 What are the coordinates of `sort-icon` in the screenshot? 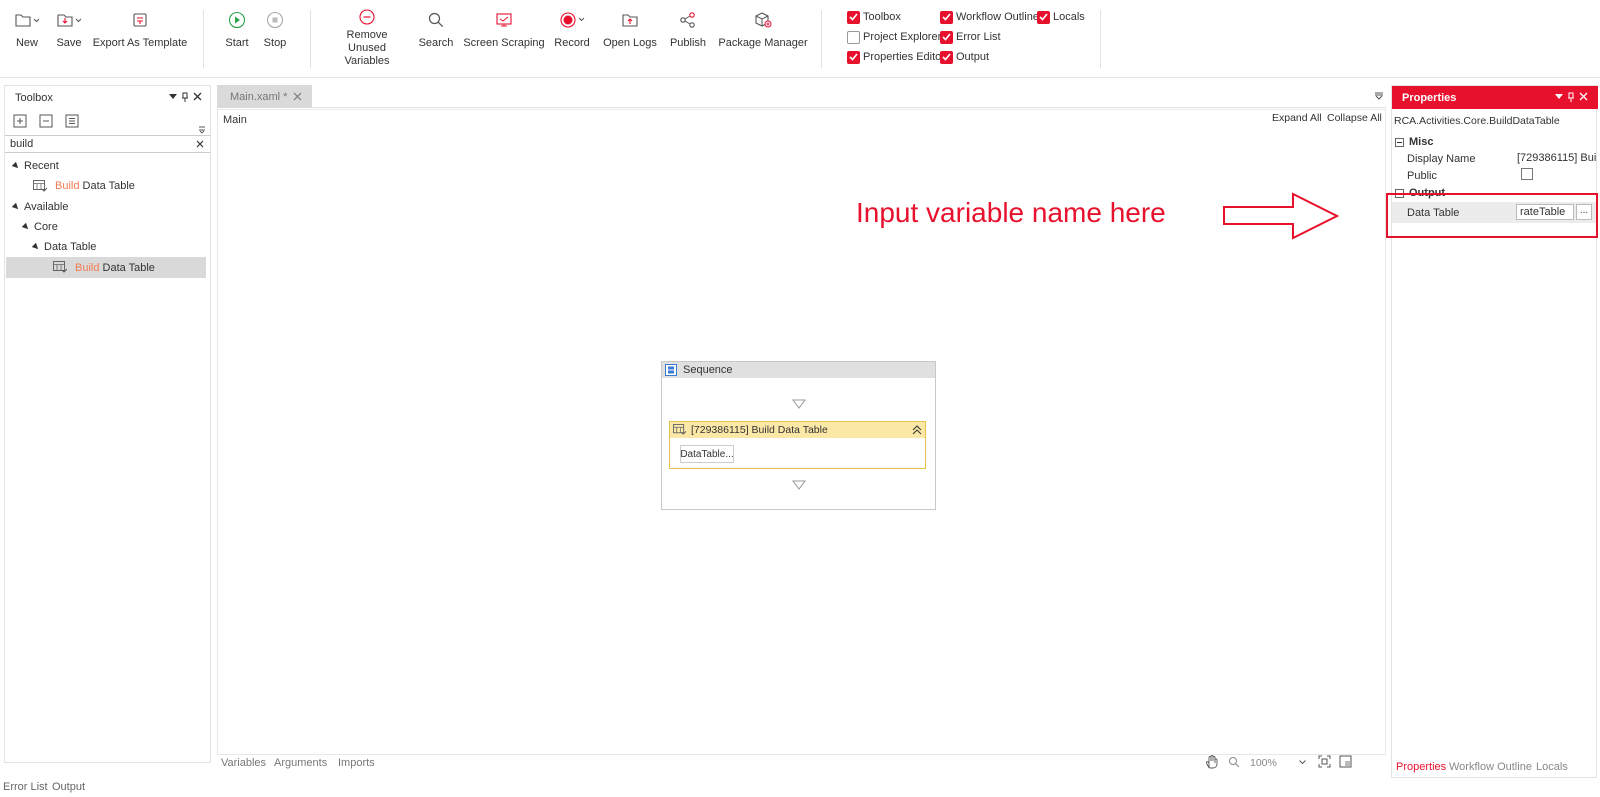 It's located at (202, 130).